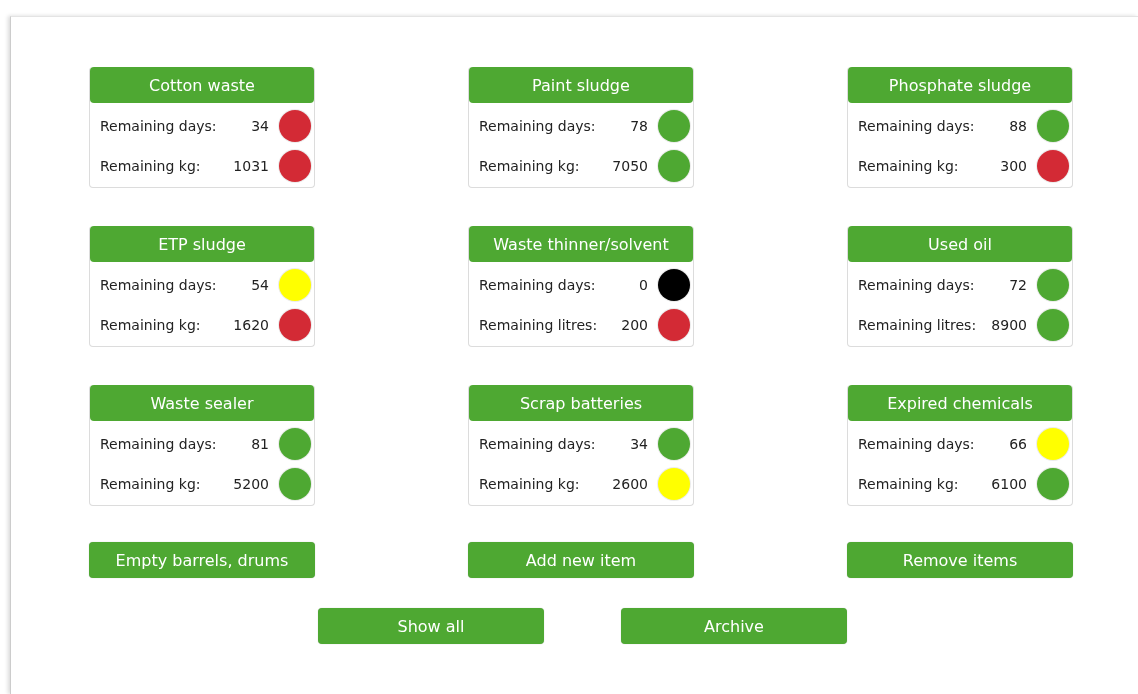  I want to click on row-value: 6100, so click(1009, 484).